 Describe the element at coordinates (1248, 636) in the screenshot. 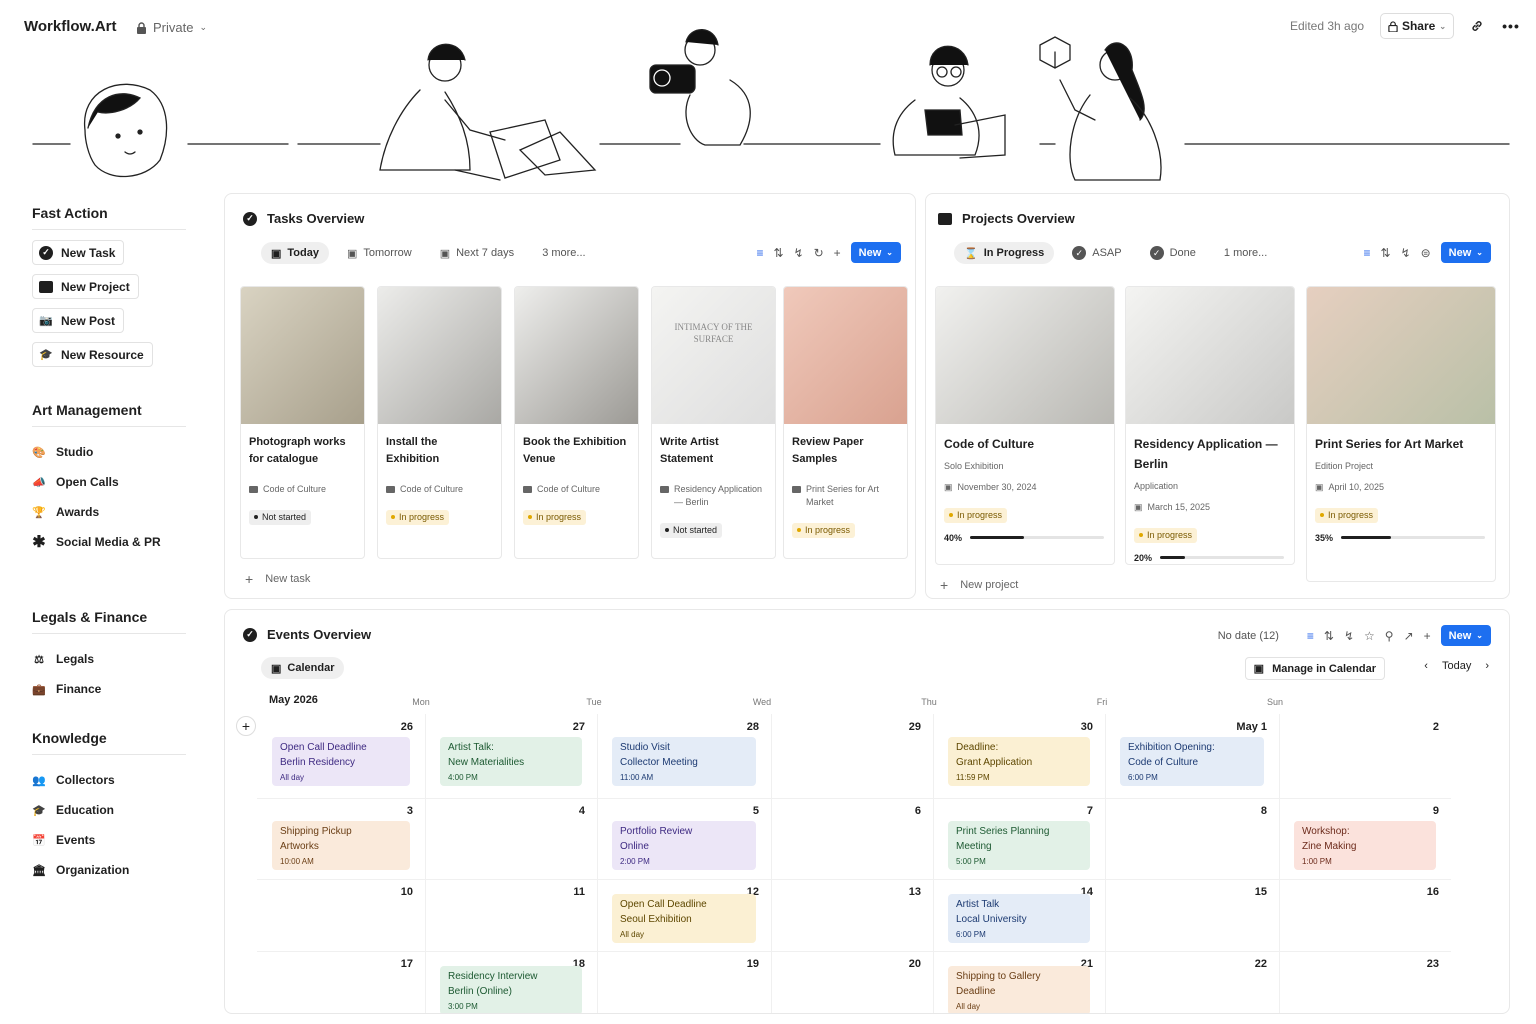

I see `no-date-count: No date (12)` at that location.